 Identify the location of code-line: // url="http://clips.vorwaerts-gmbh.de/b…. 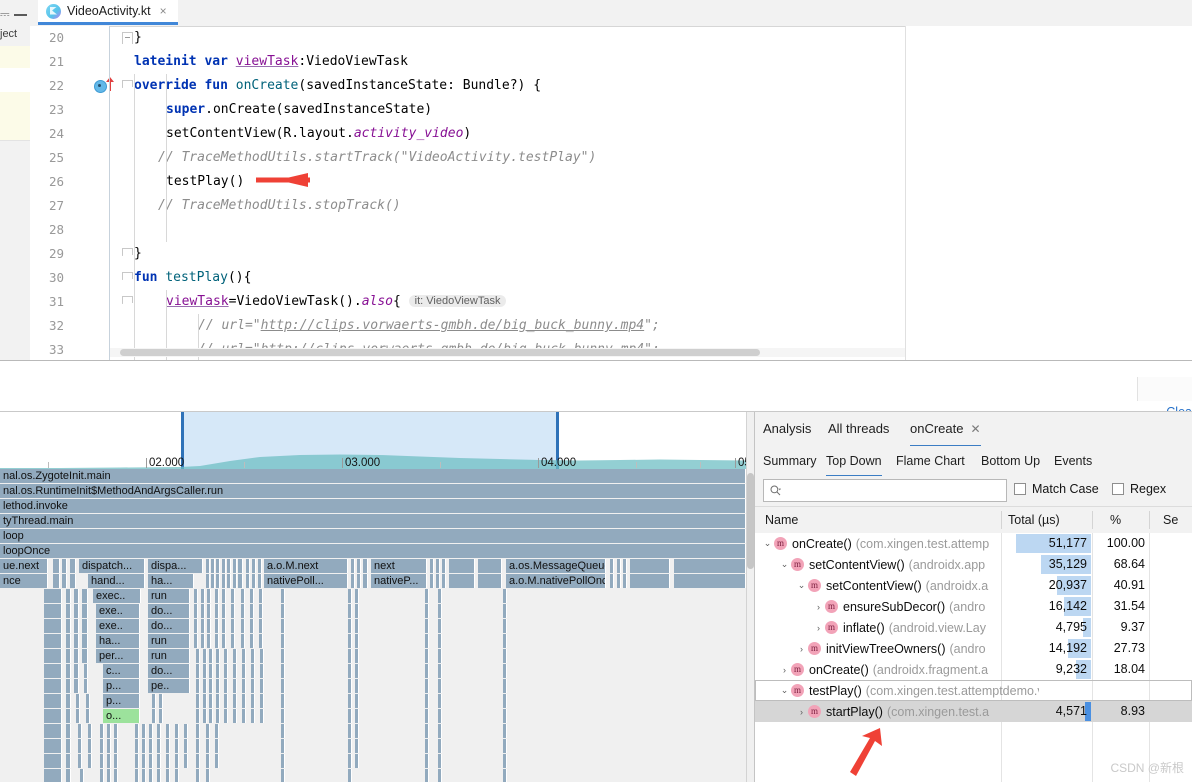
(429, 325).